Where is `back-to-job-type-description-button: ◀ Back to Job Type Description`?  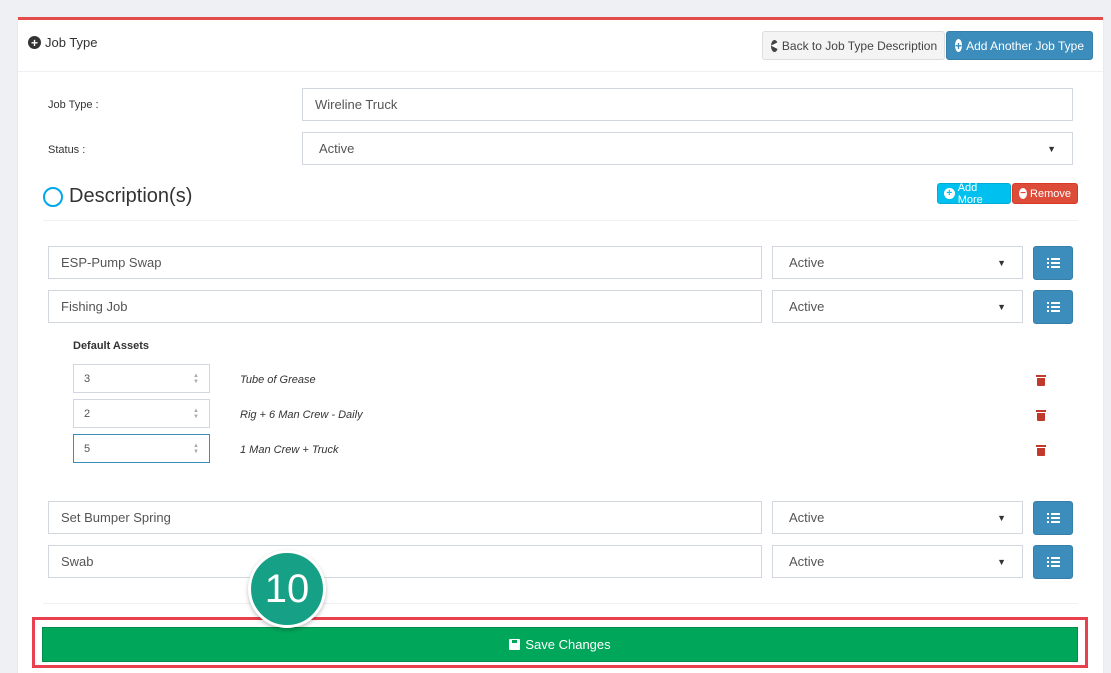
back-to-job-type-description-button: ◀ Back to Job Type Description is located at coordinates (853, 45).